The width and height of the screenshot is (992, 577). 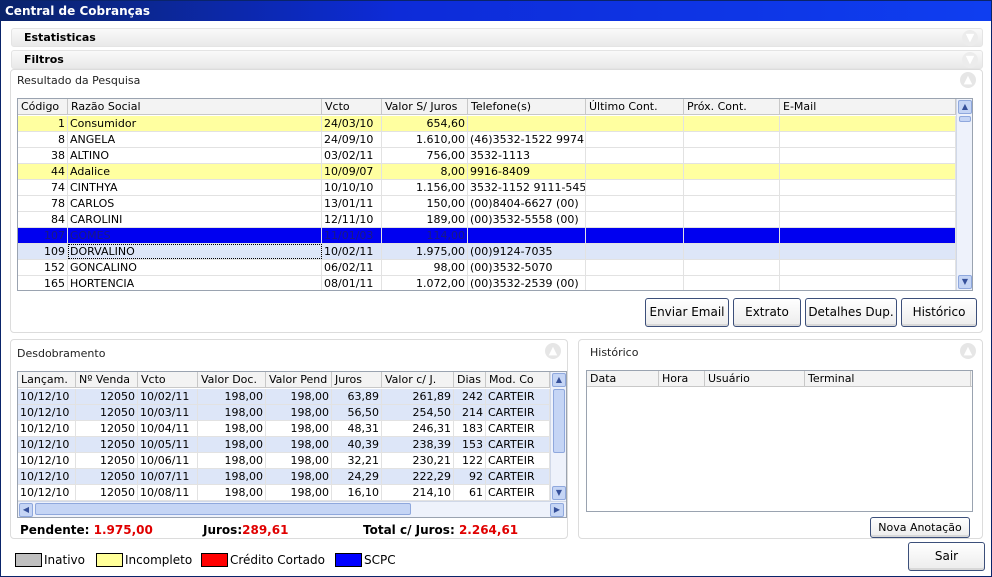 What do you see at coordinates (755, 379) in the screenshot?
I see `column-header: Usuário` at bounding box center [755, 379].